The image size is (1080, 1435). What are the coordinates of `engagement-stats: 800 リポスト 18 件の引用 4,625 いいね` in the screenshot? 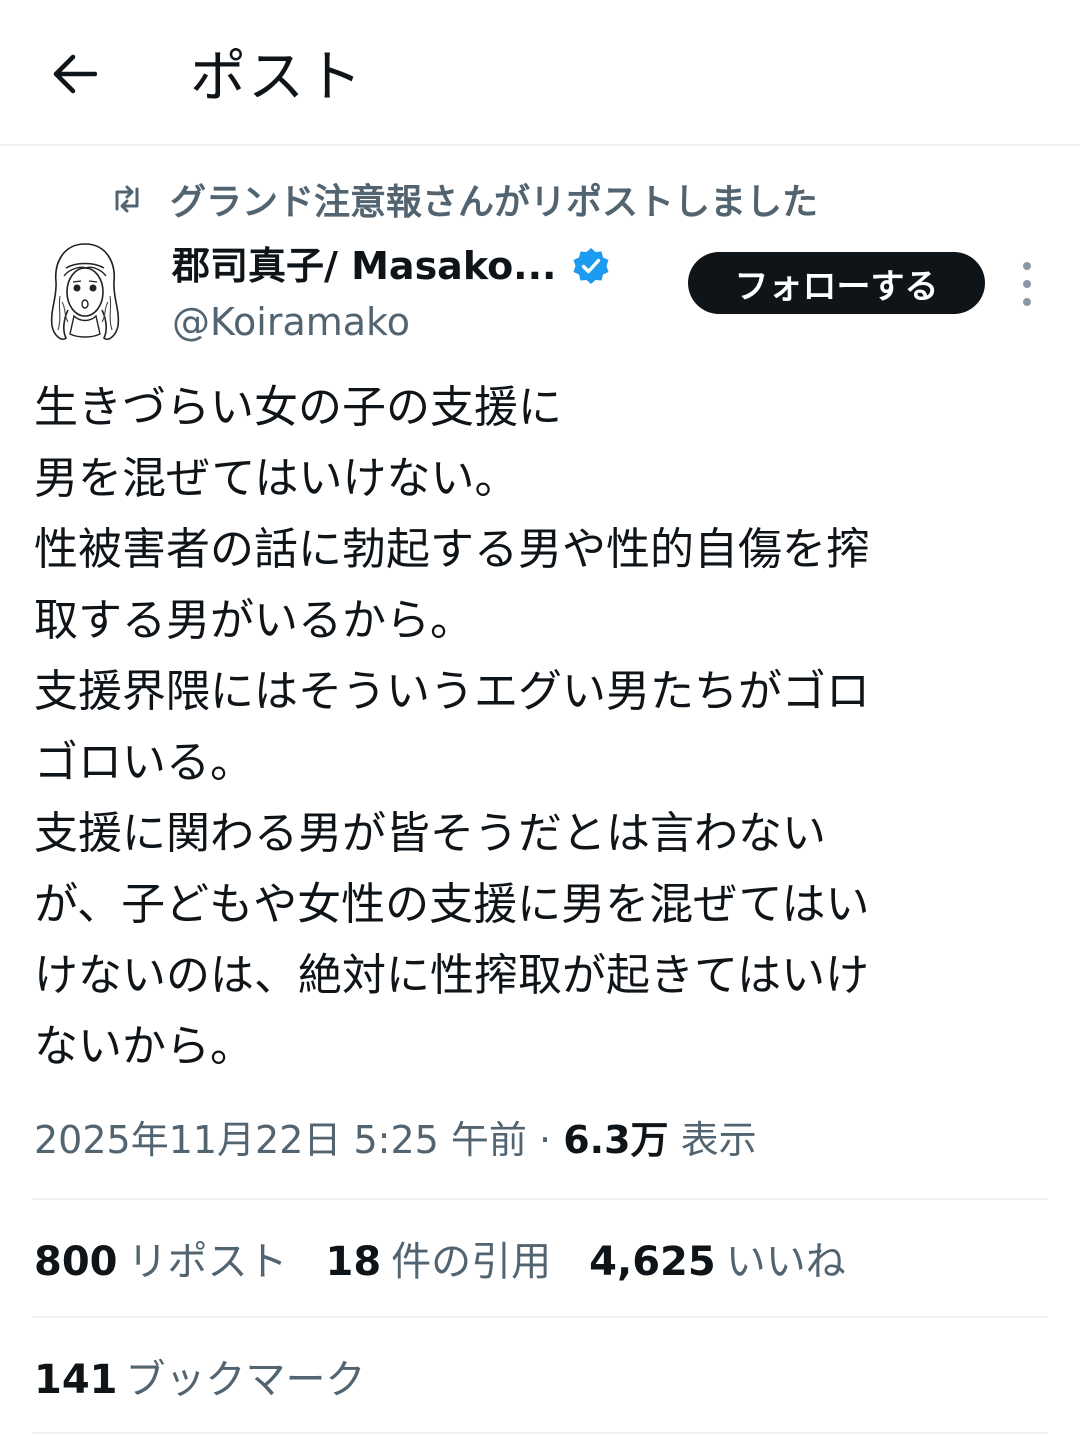 It's located at (459, 1262).